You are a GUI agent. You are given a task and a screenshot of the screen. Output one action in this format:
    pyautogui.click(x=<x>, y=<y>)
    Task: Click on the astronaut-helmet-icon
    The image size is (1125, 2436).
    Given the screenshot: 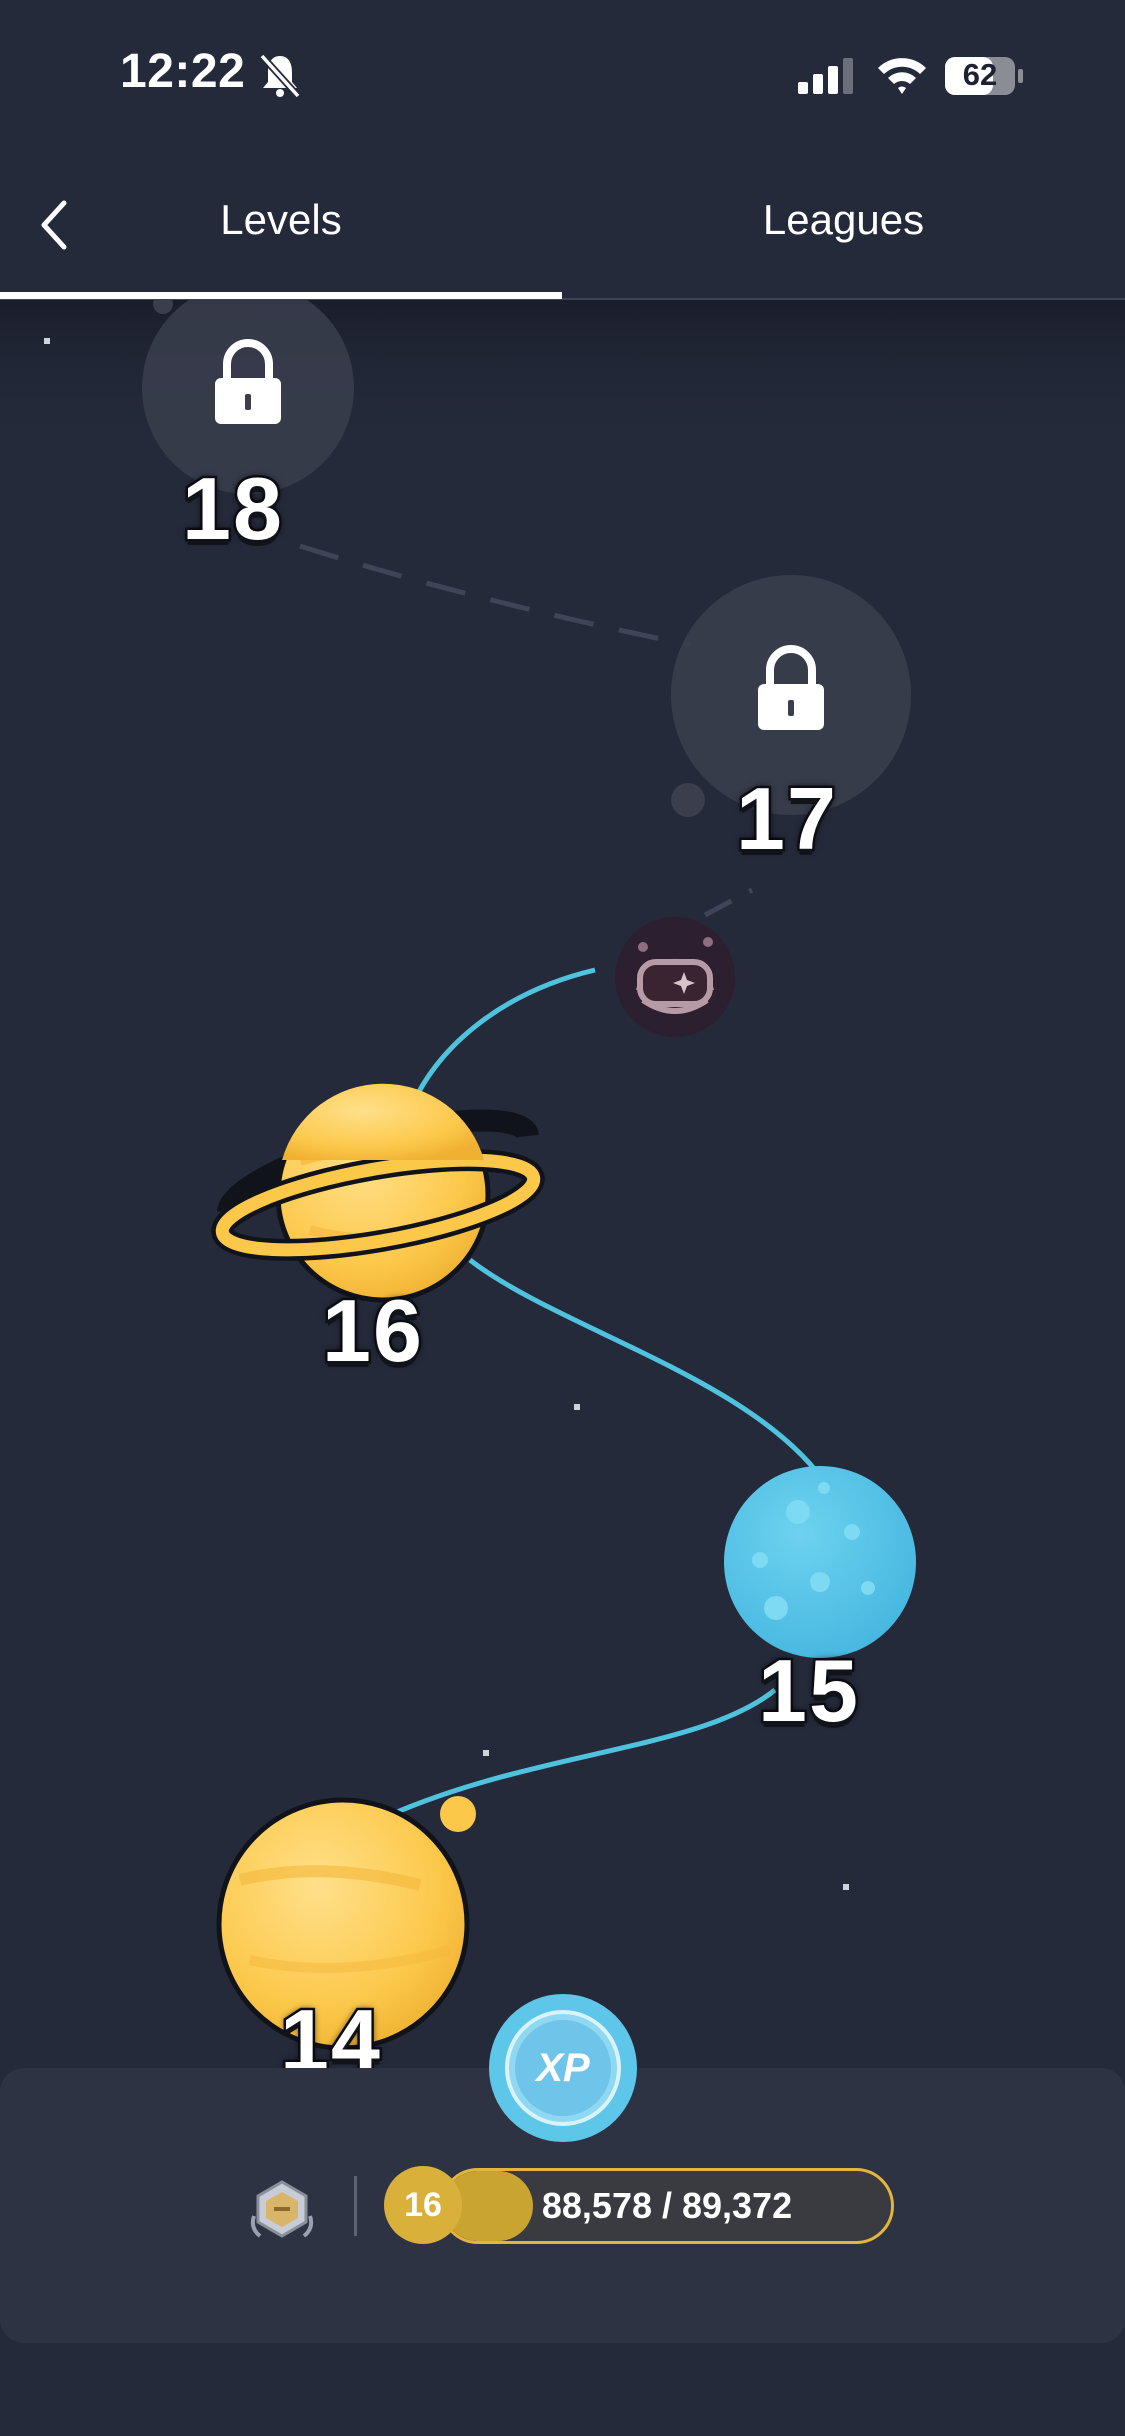 What is the action you would take?
    pyautogui.click(x=675, y=977)
    